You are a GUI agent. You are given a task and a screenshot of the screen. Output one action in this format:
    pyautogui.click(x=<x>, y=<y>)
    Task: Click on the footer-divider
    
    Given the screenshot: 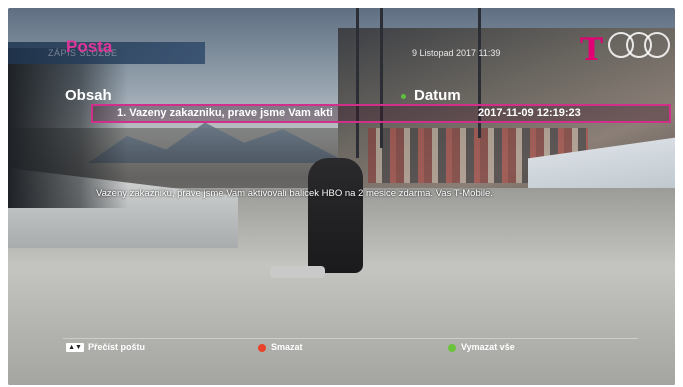 What is the action you would take?
    pyautogui.click(x=350, y=338)
    